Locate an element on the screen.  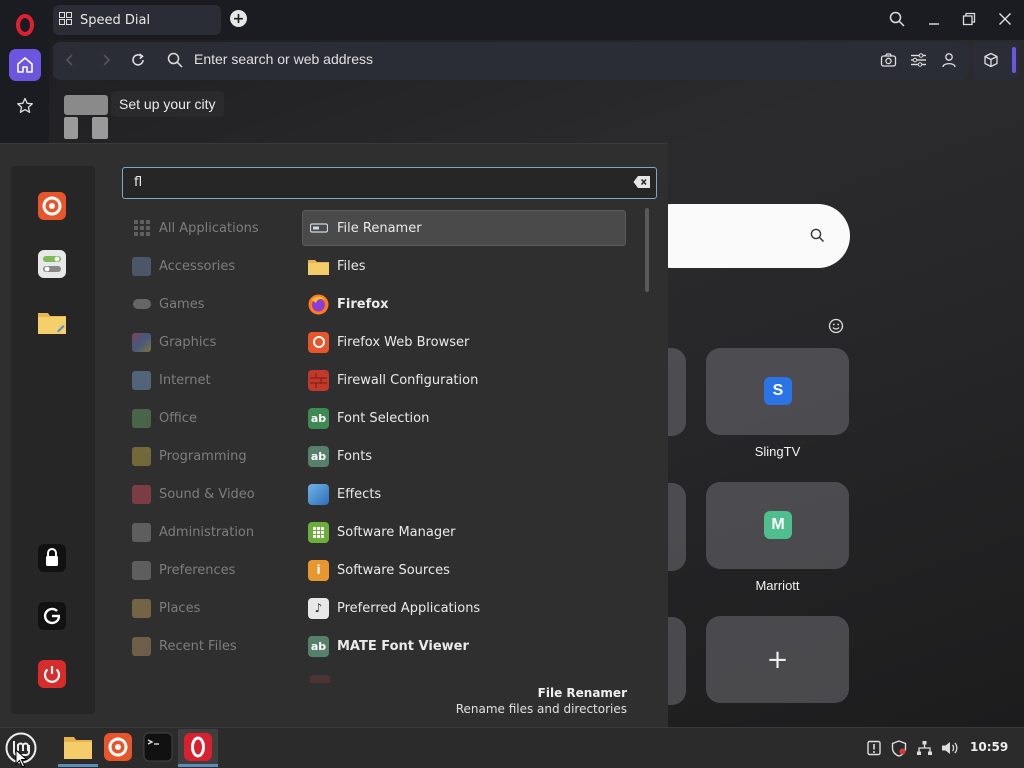
extensions-cube-icon is located at coordinates (991, 62).